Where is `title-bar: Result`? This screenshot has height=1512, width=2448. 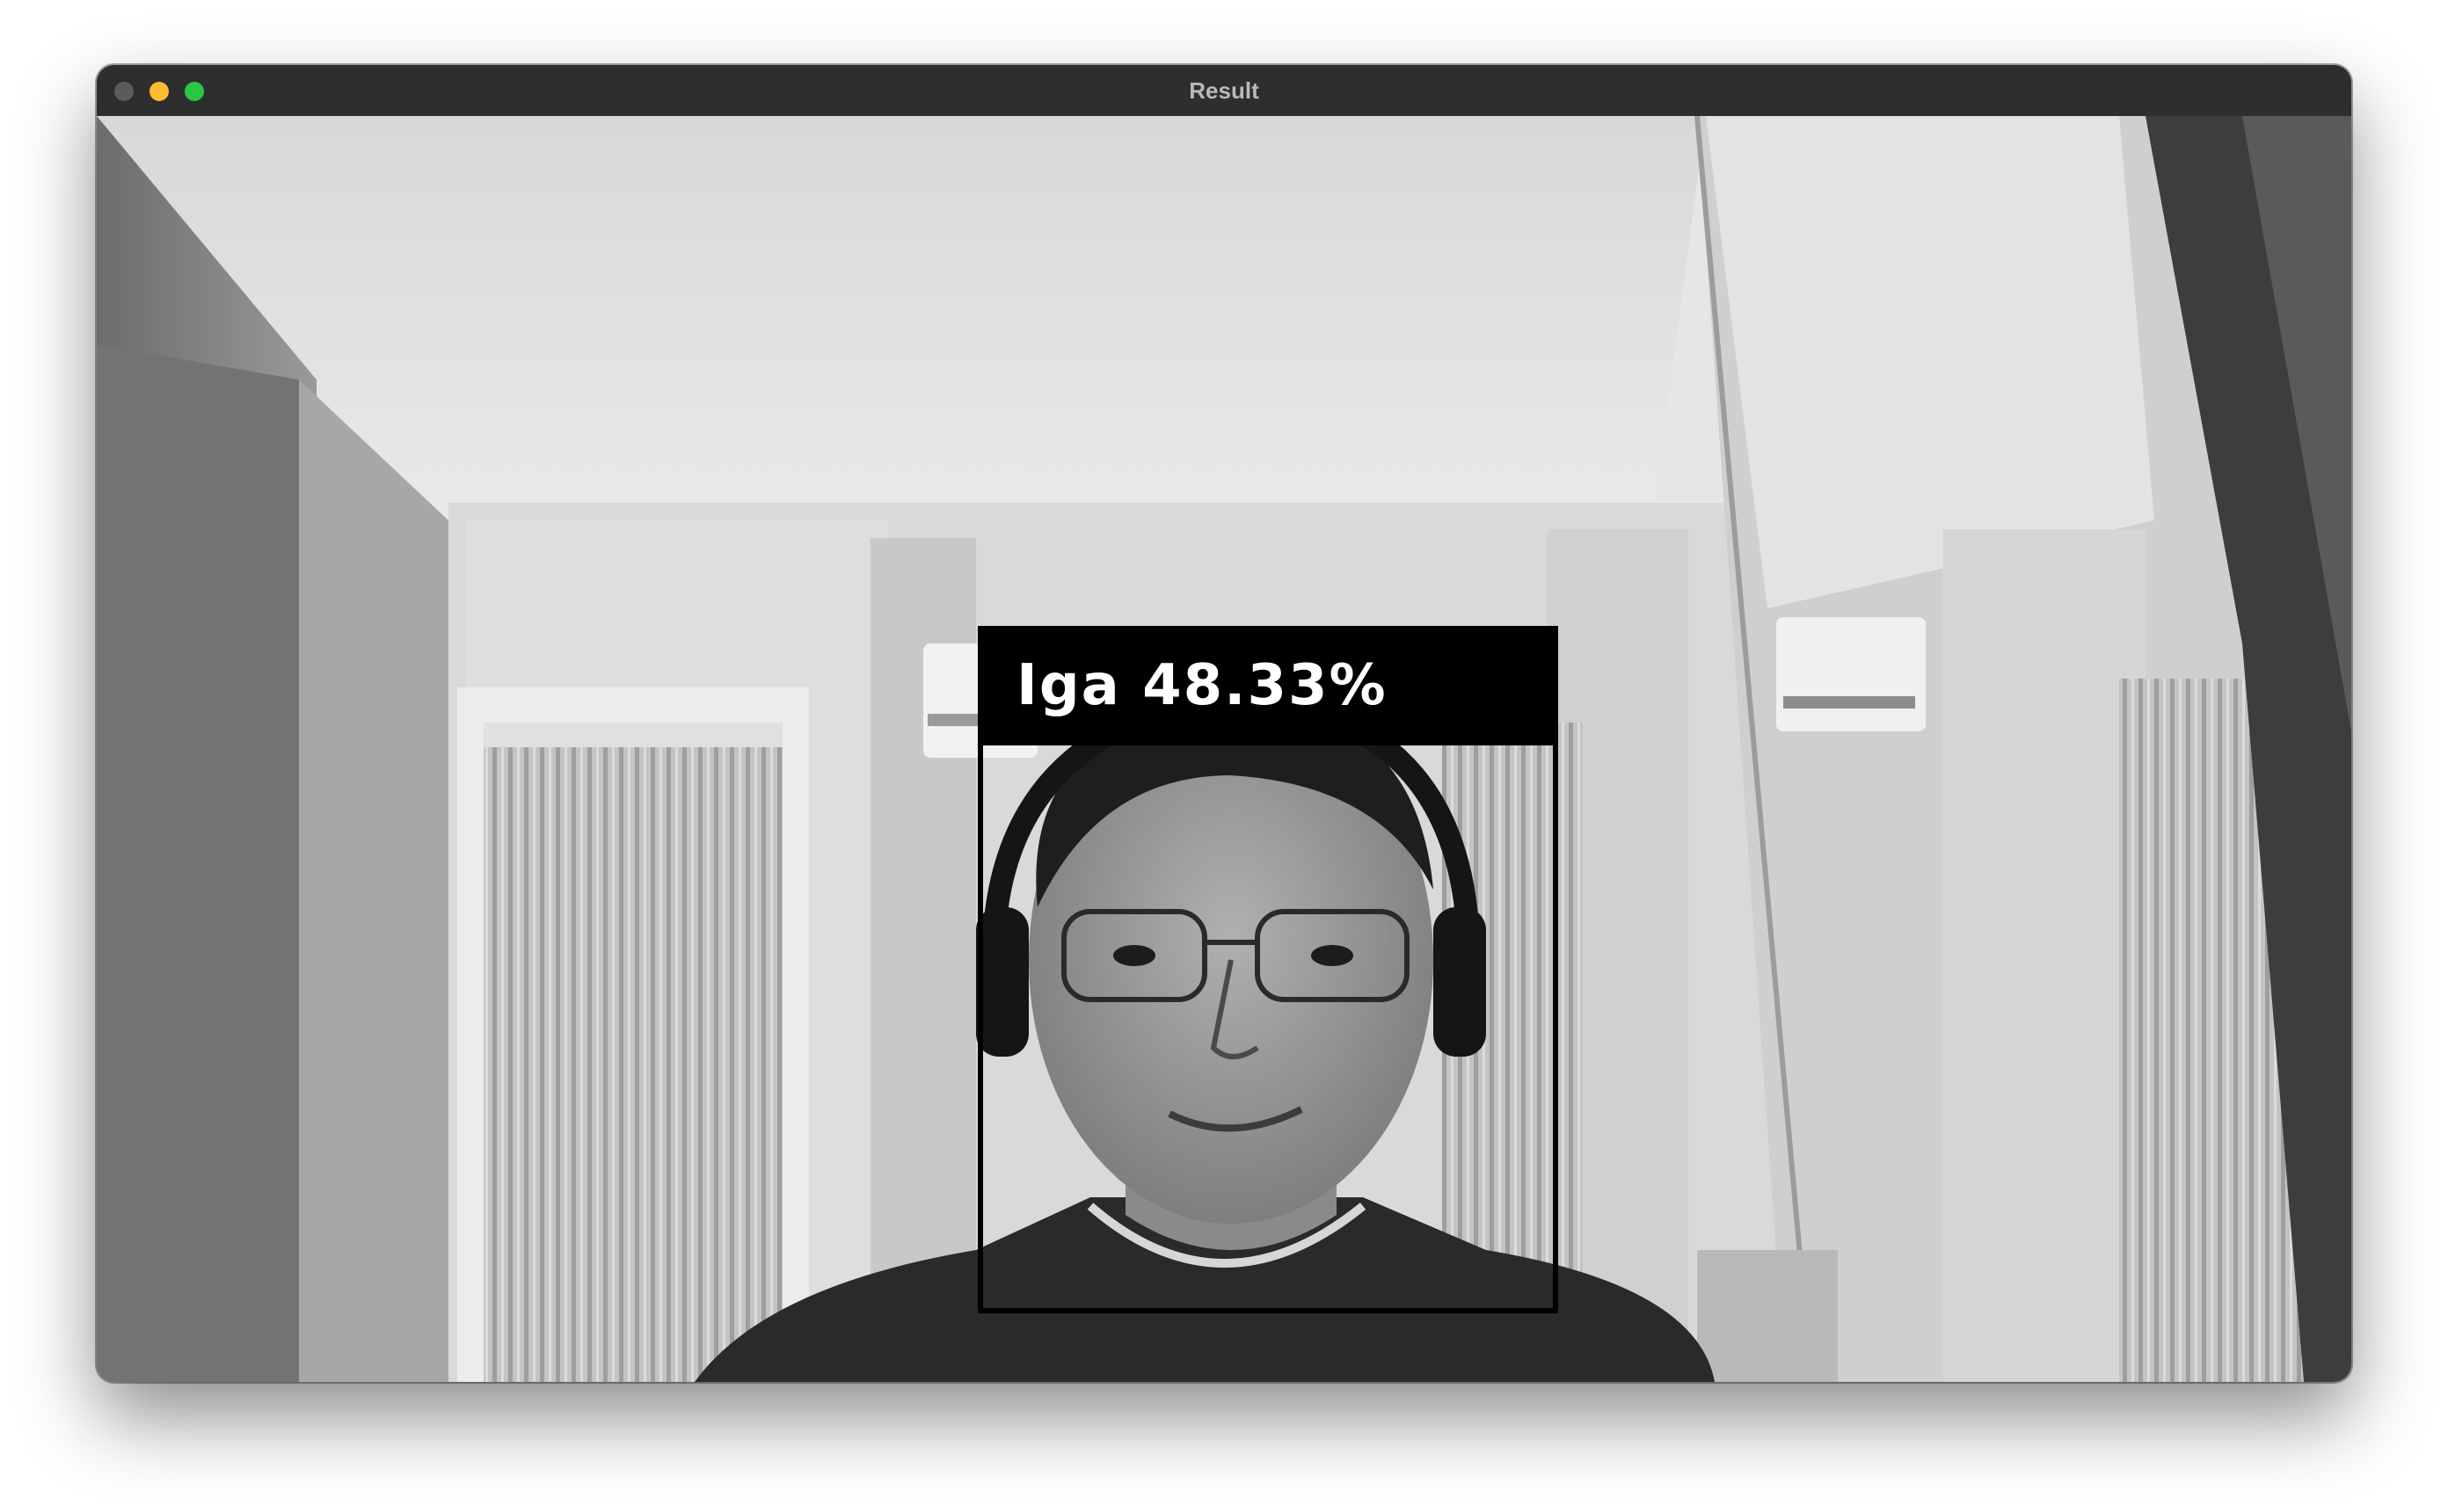 title-bar: Result is located at coordinates (1224, 91).